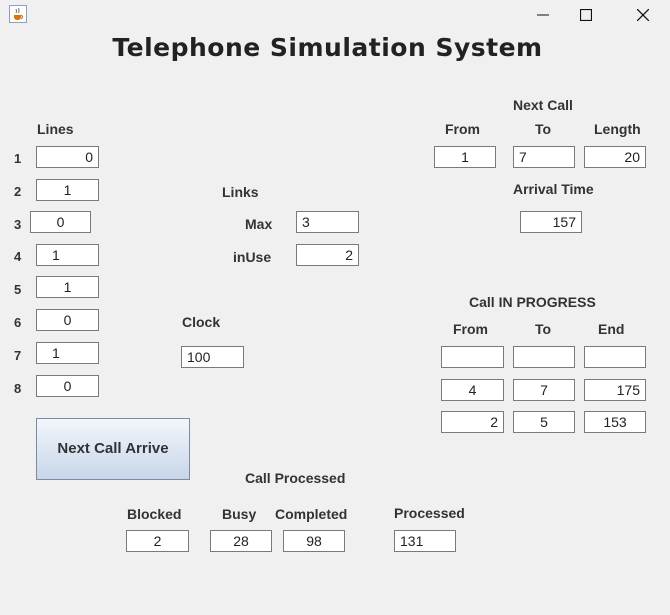 Image resolution: width=670 pixels, height=615 pixels. I want to click on links-inuse-field: 2, so click(327, 255).